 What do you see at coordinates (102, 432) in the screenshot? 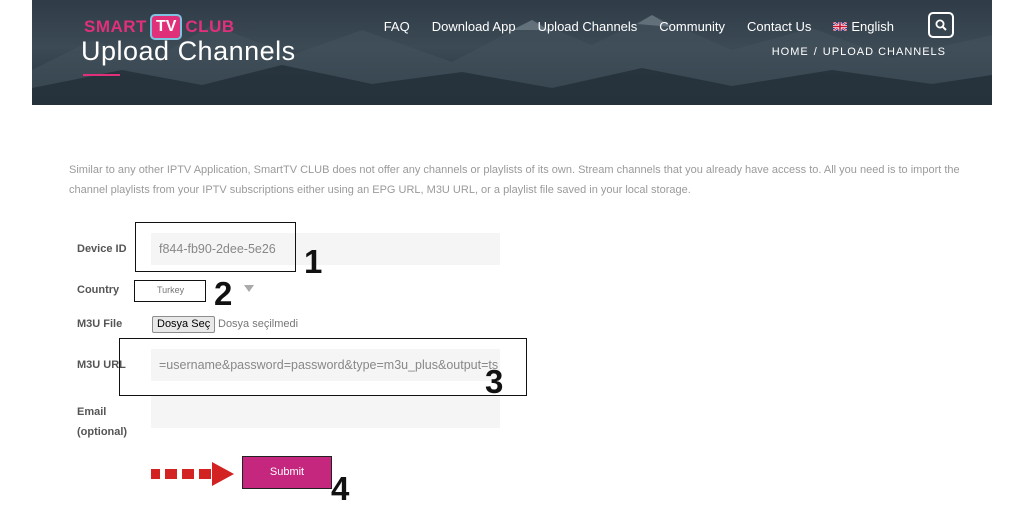
I see `email-optional-label: (optional)` at bounding box center [102, 432].